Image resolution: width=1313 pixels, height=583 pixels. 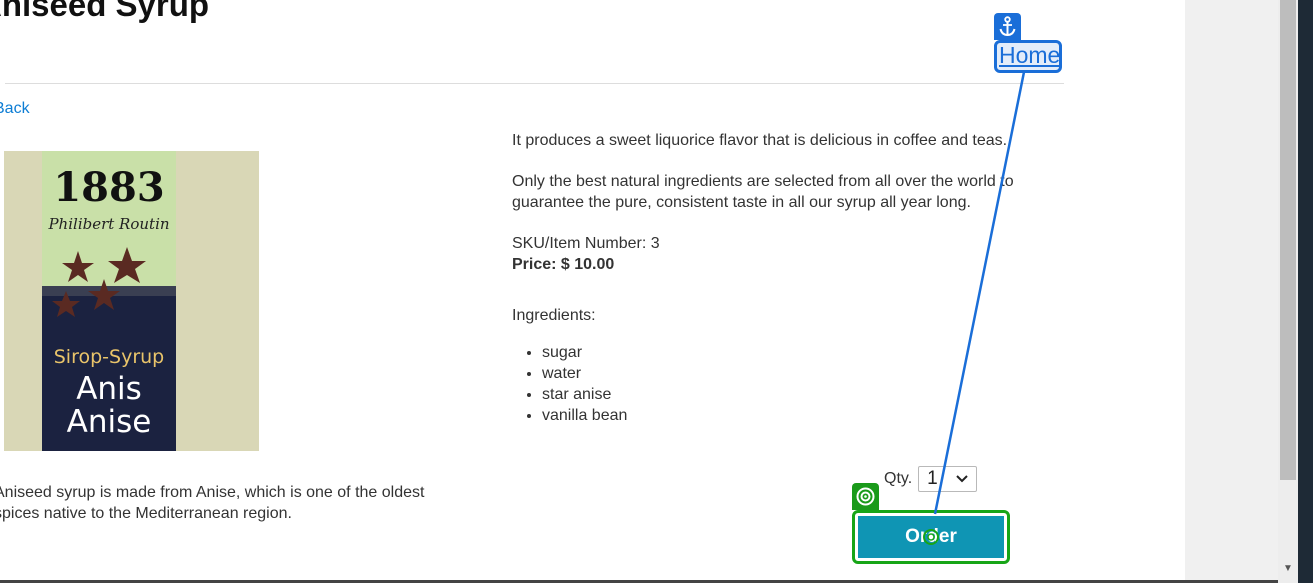 I want to click on sku-price-block: SKU/Item Number: 3 Price: $ 10.00, so click(x=792, y=254).